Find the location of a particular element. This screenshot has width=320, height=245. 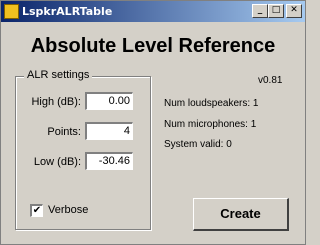

num-loudspeakers-label: Num loudspeakers: 1 is located at coordinates (211, 103).